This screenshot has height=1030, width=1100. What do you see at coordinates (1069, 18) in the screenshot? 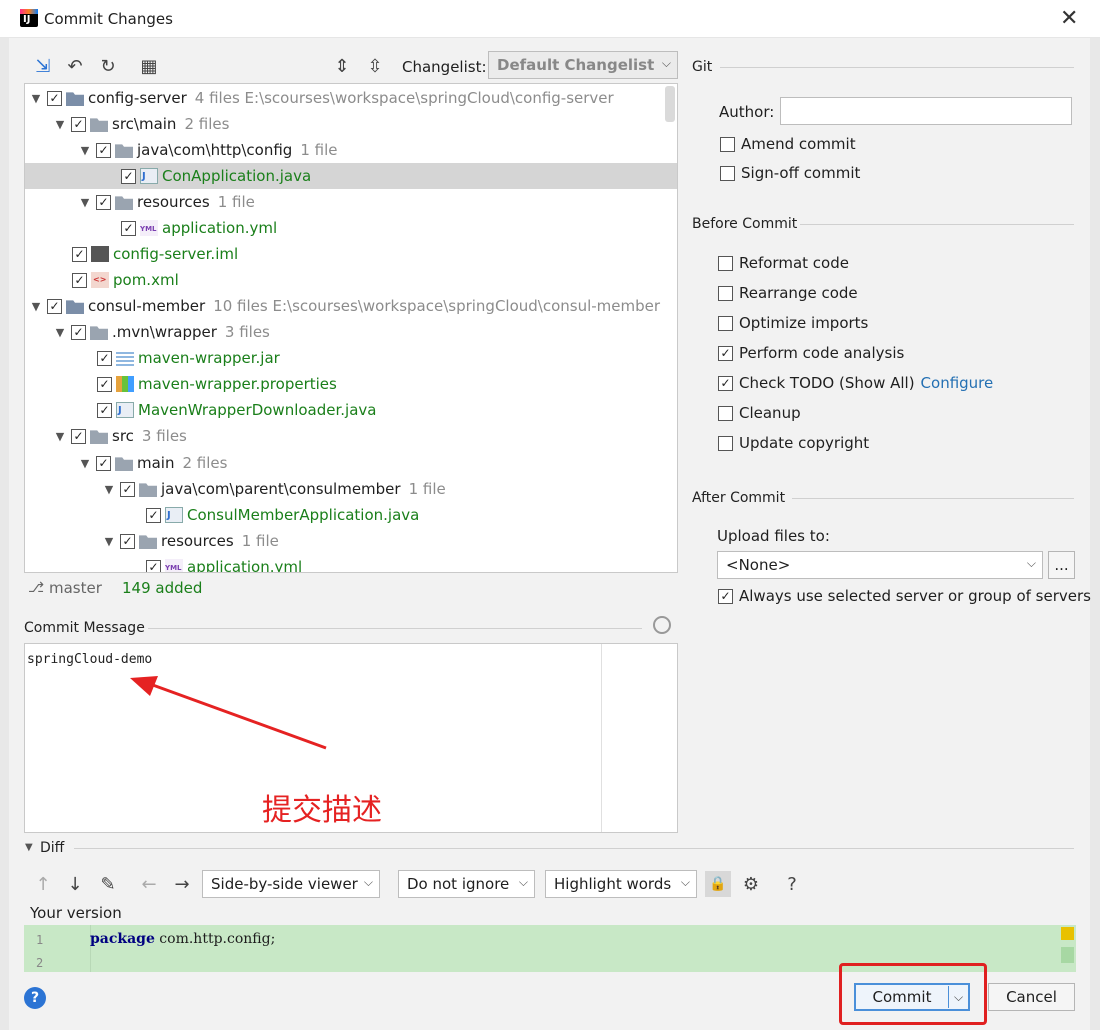
I see `close-icon: ✕` at bounding box center [1069, 18].